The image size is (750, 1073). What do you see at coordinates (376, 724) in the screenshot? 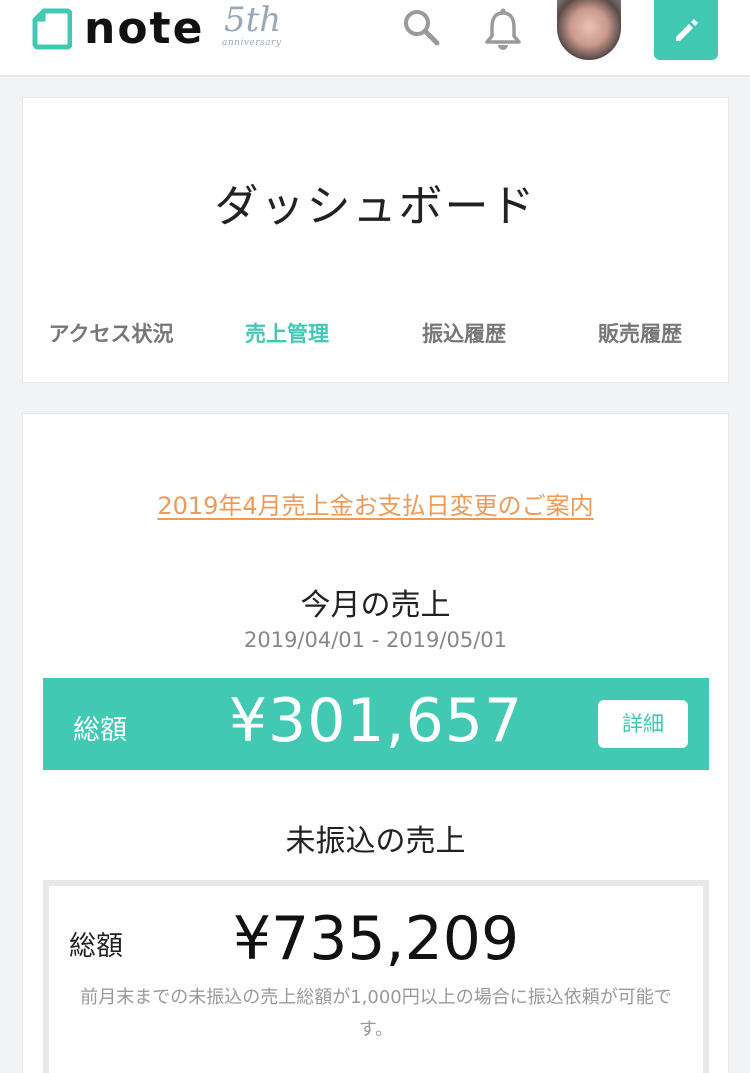
I see `monthly-total-bar: 総額 ¥301,657 詳細` at bounding box center [376, 724].